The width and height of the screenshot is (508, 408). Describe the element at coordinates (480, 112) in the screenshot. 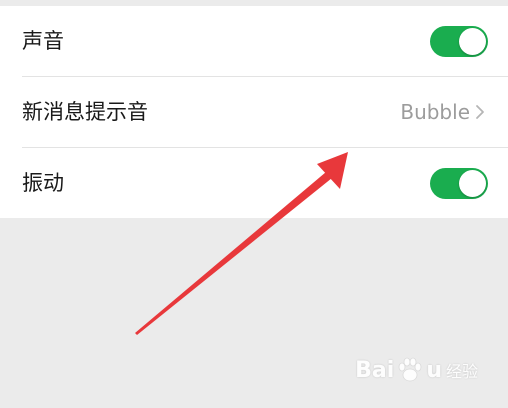

I see `chevron-right-icon` at that location.